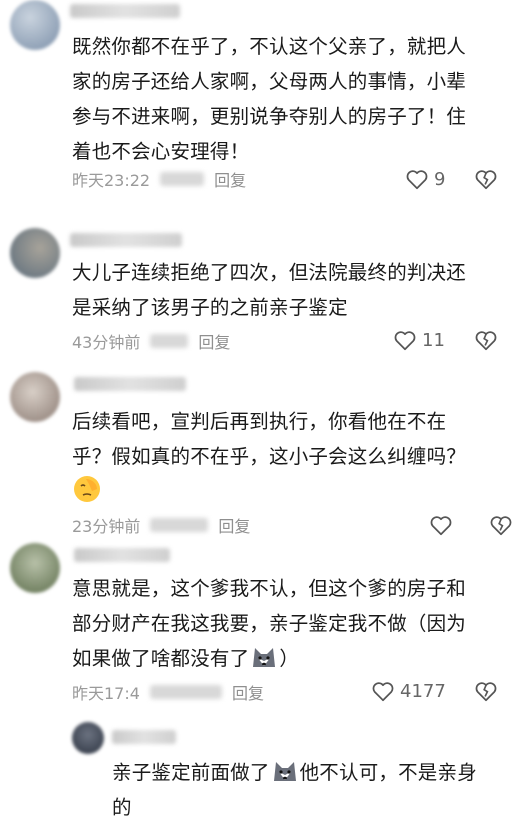  I want to click on comment-meta: 昨天17:4 回复, so click(168, 692).